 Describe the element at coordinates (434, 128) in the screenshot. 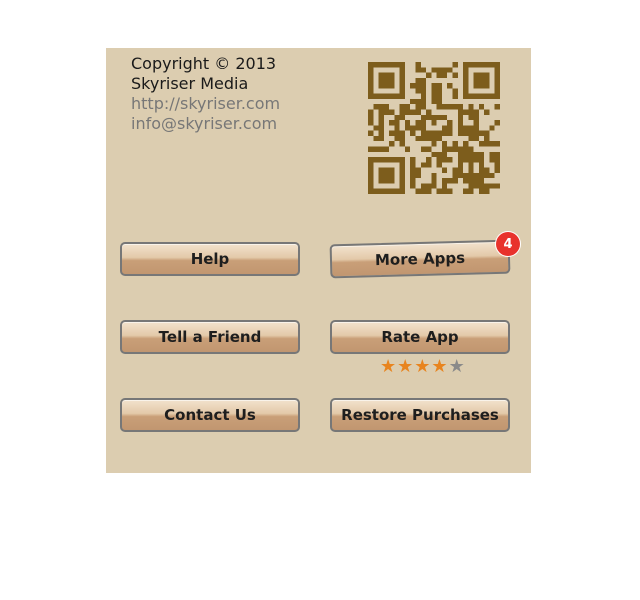

I see `qr-code-icon` at that location.